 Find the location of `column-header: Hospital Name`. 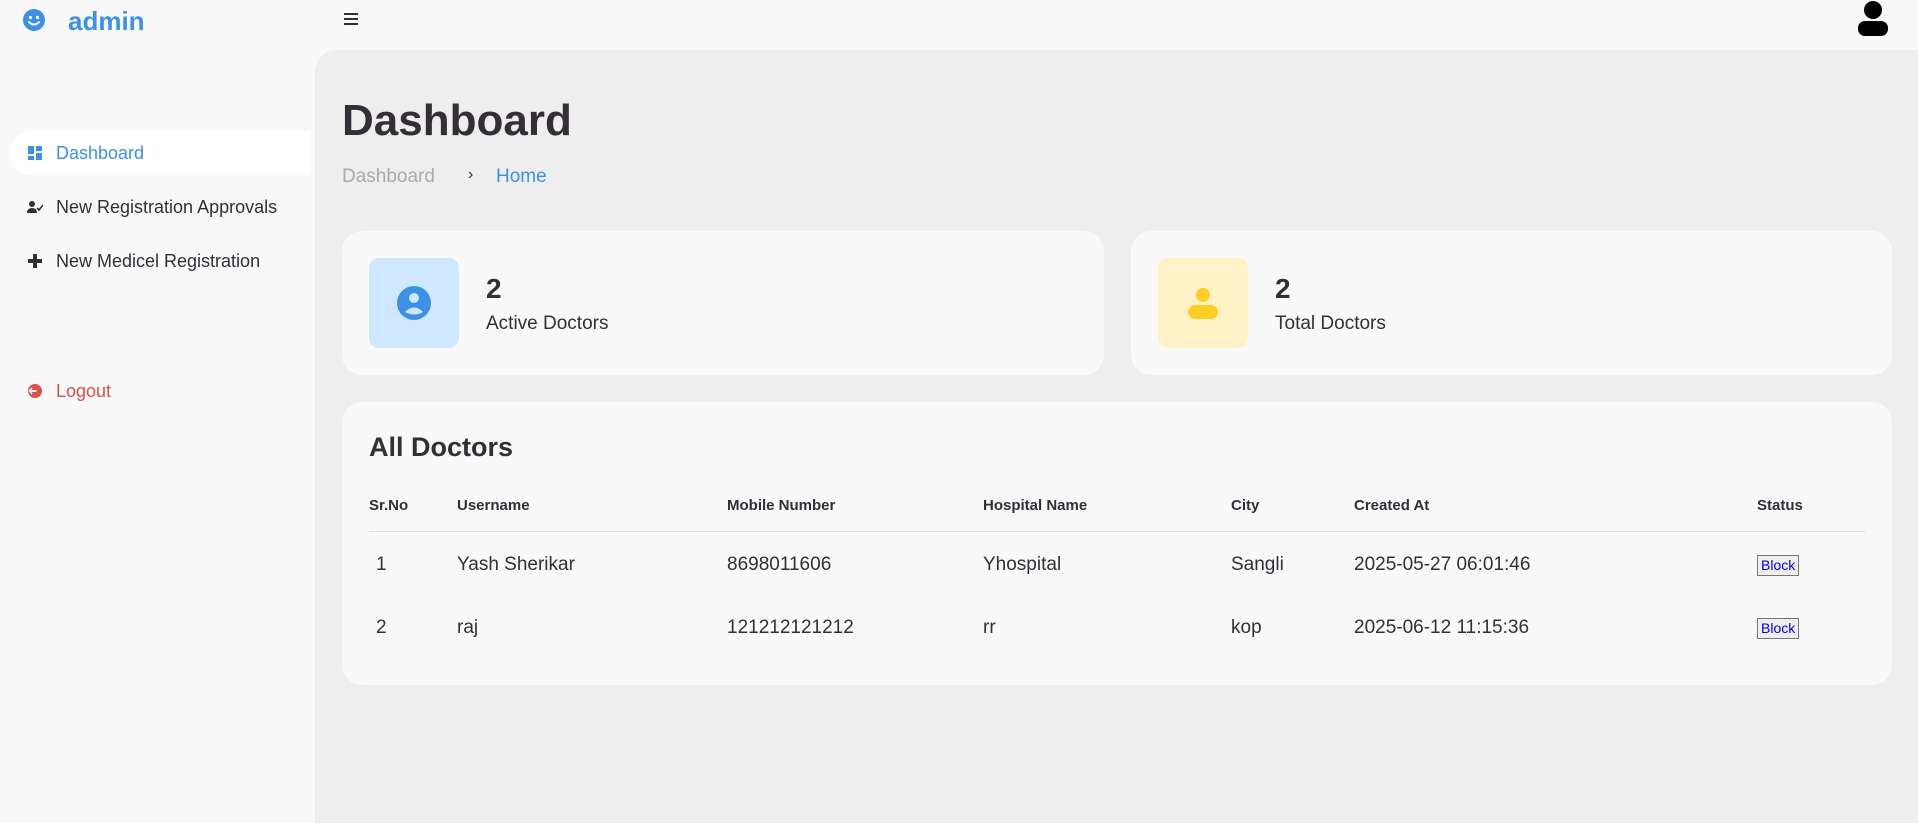

column-header: Hospital Name is located at coordinates (1035, 505).